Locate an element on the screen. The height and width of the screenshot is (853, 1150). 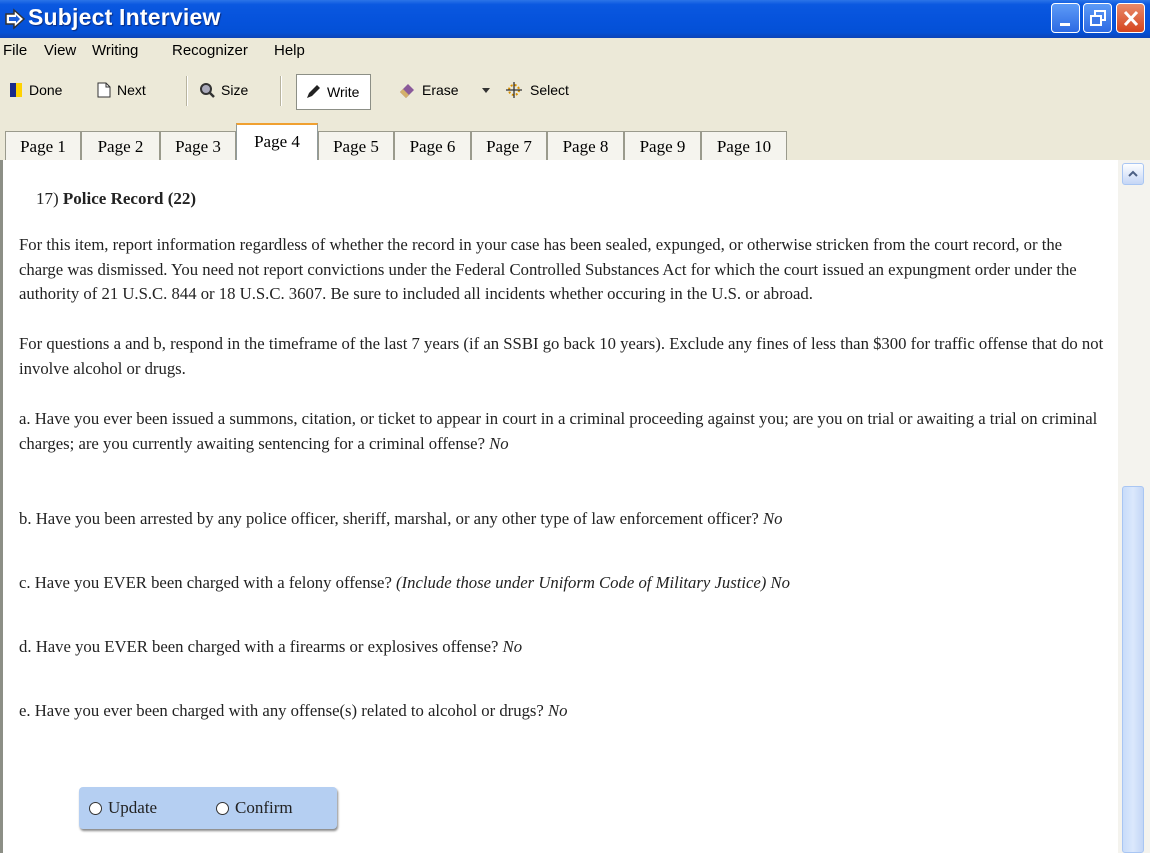
toolbar: Done Next Size Write Erase Select is located at coordinates (575, 91).